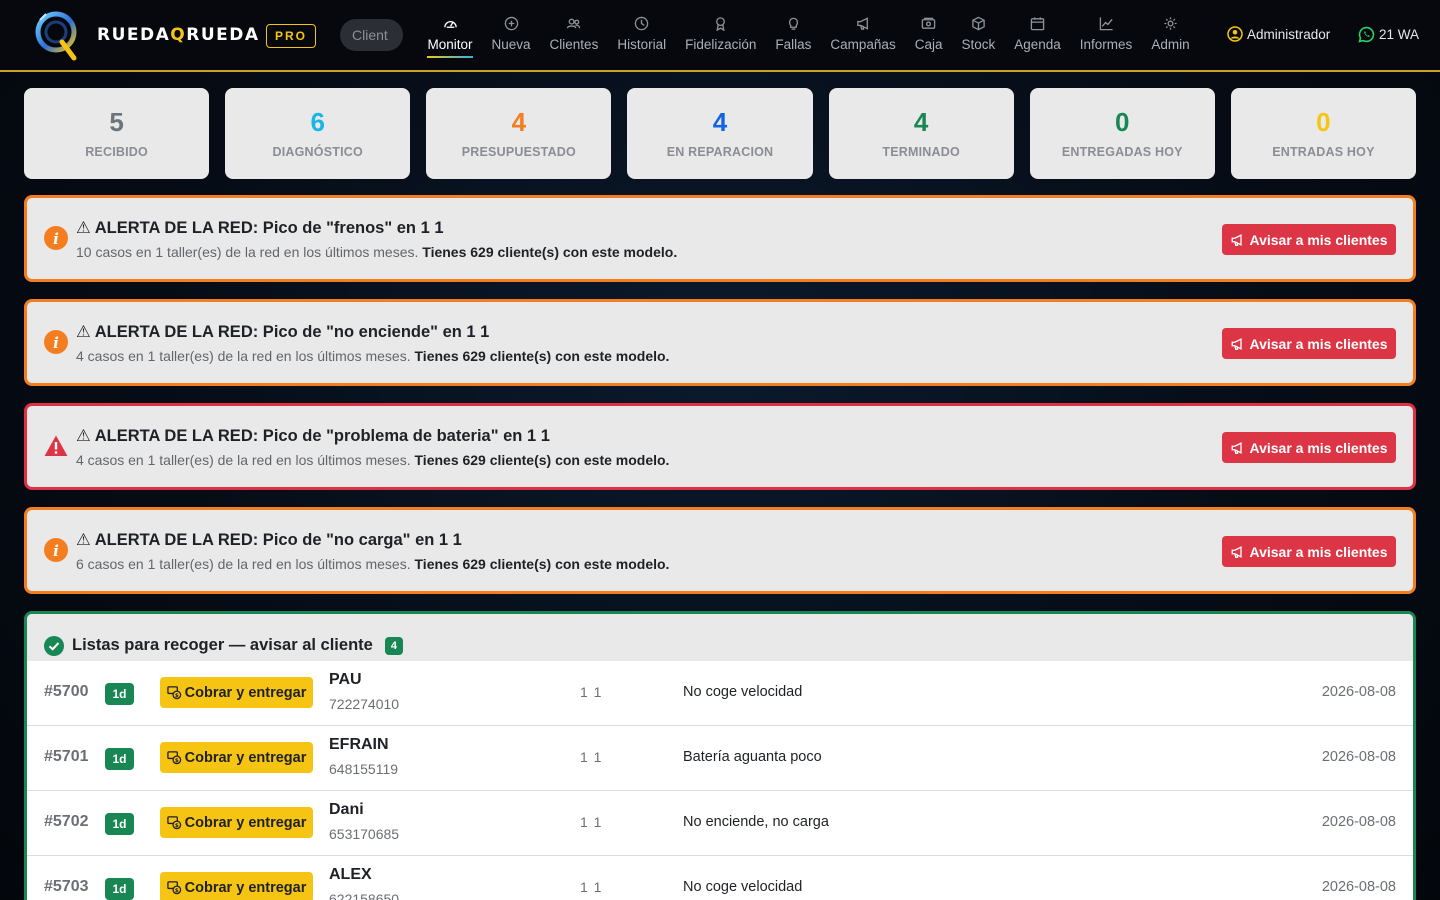 Image resolution: width=1440 pixels, height=900 pixels. I want to click on stat-card-entregadas-hoy: 0 ENTREGADAS HOY, so click(1122, 133).